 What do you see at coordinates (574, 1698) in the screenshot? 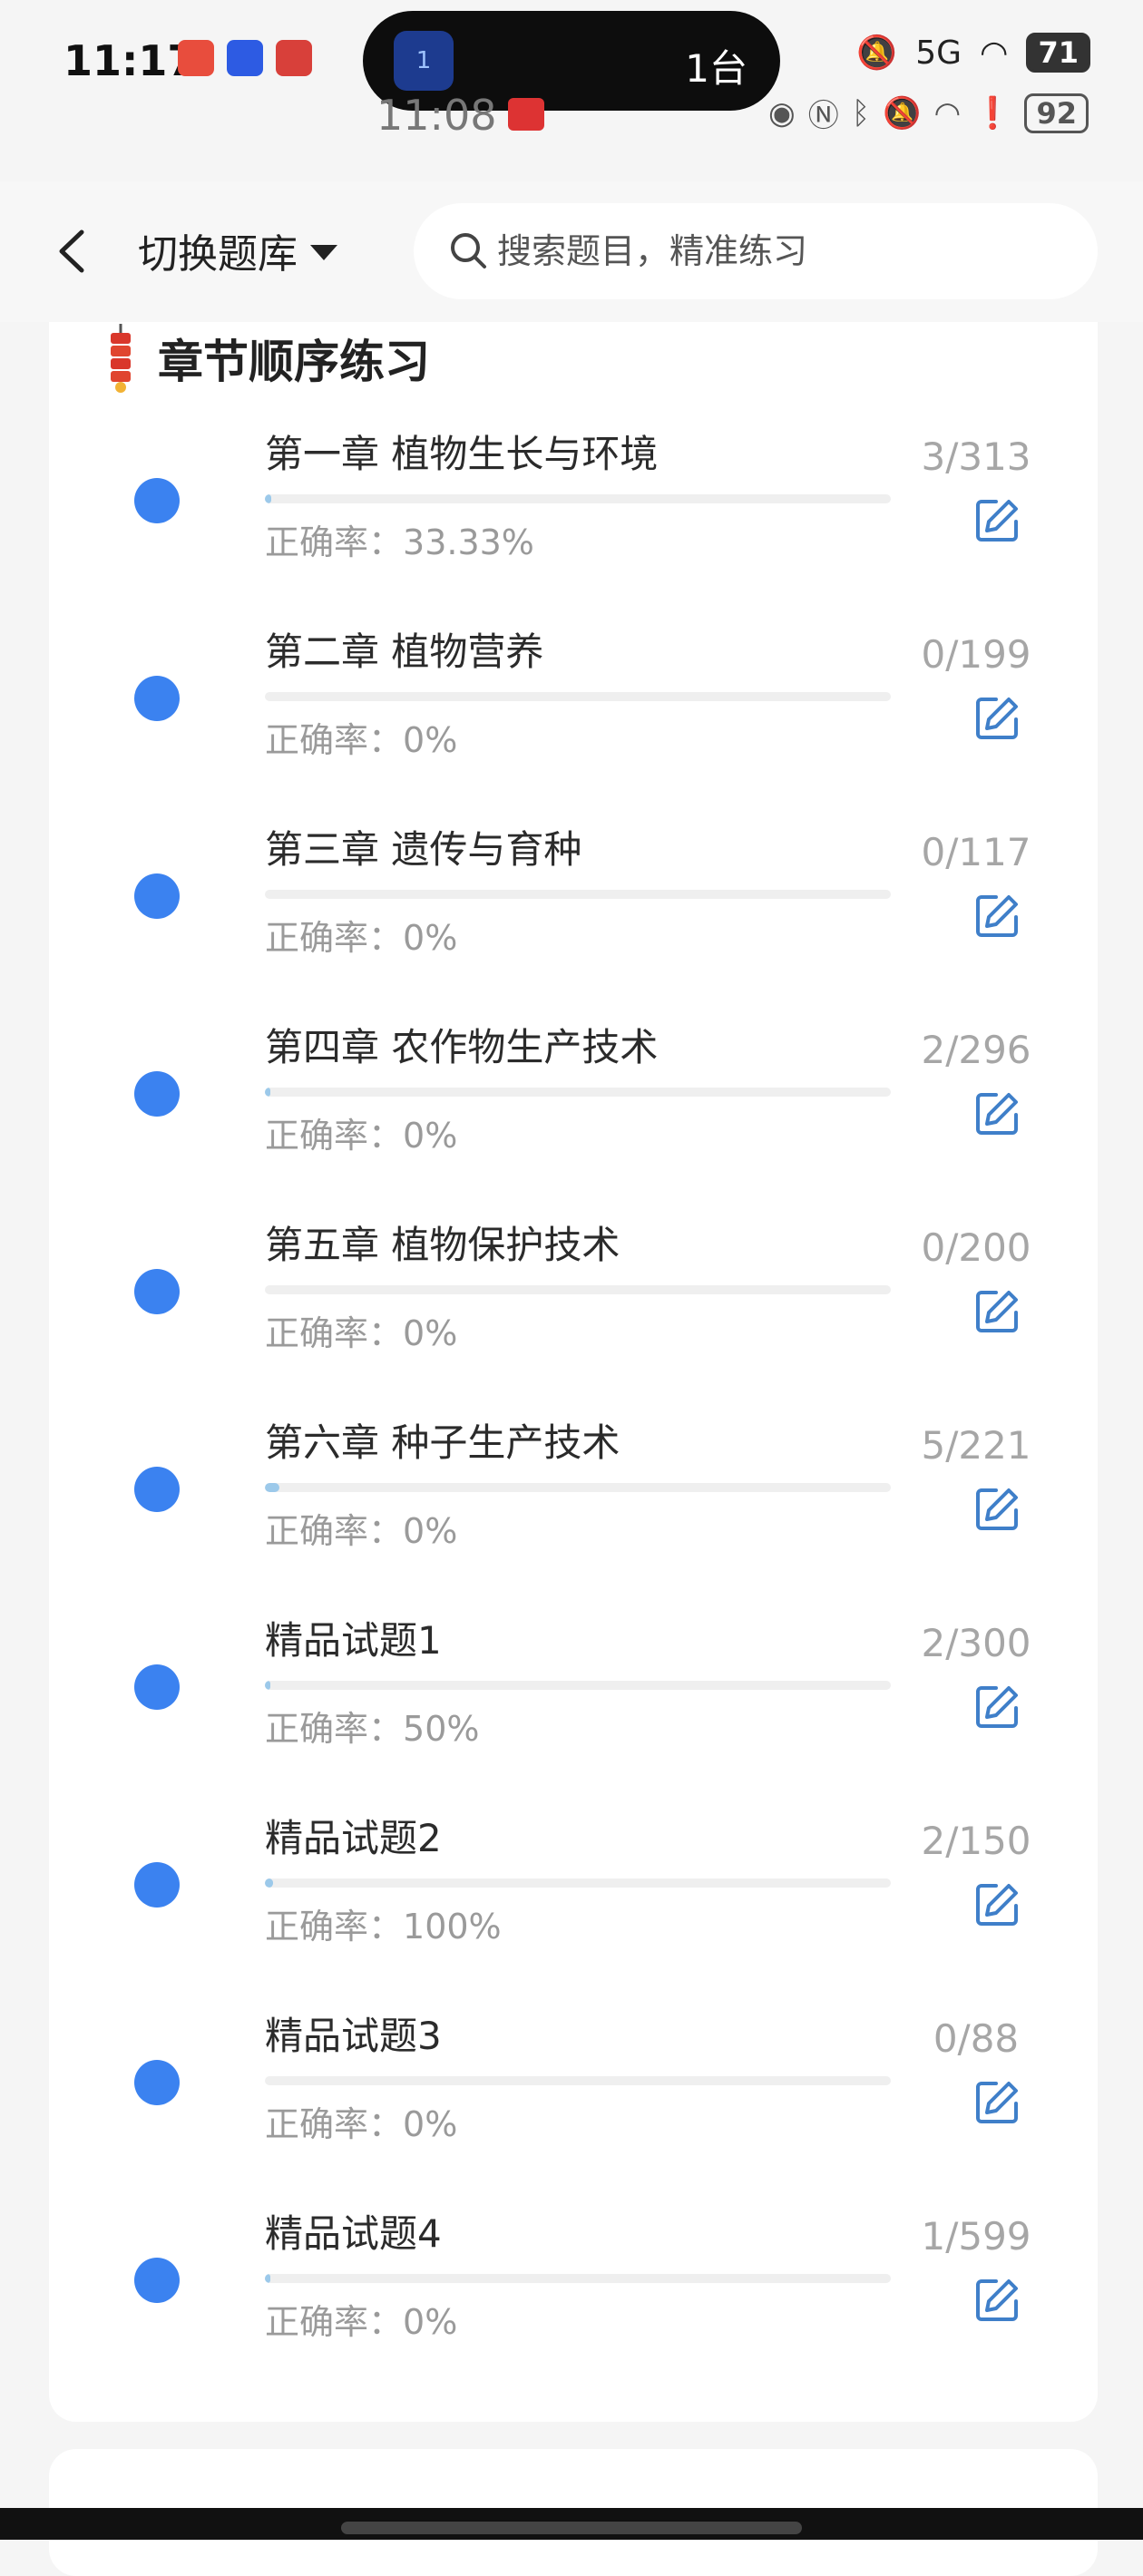
I see `chapter-row: 精品试题1 正确率：50% 2/300` at bounding box center [574, 1698].